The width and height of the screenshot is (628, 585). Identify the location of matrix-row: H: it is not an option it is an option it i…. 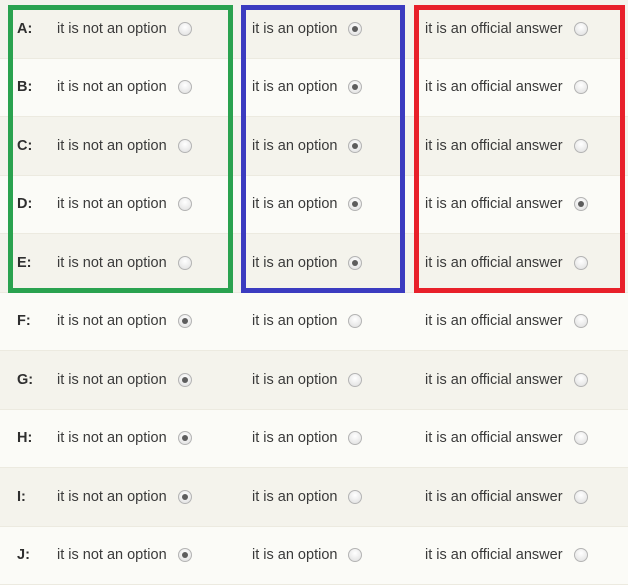
(314, 438).